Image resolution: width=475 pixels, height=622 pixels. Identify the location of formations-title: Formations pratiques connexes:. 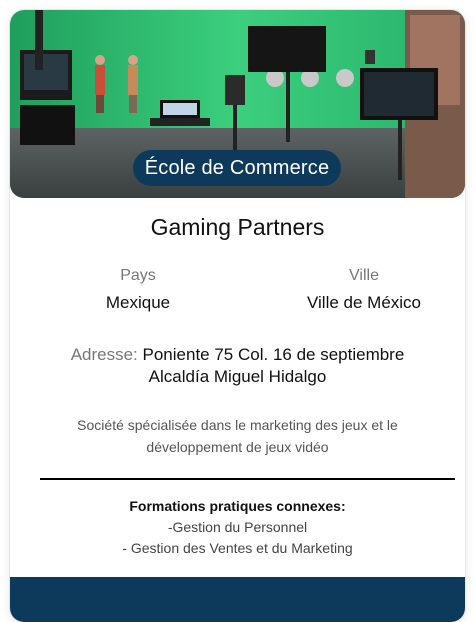
(237, 506).